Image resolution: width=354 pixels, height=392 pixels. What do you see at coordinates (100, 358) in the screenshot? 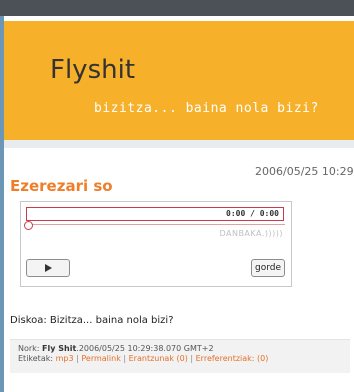
I see `permalink-link: Permalink` at bounding box center [100, 358].